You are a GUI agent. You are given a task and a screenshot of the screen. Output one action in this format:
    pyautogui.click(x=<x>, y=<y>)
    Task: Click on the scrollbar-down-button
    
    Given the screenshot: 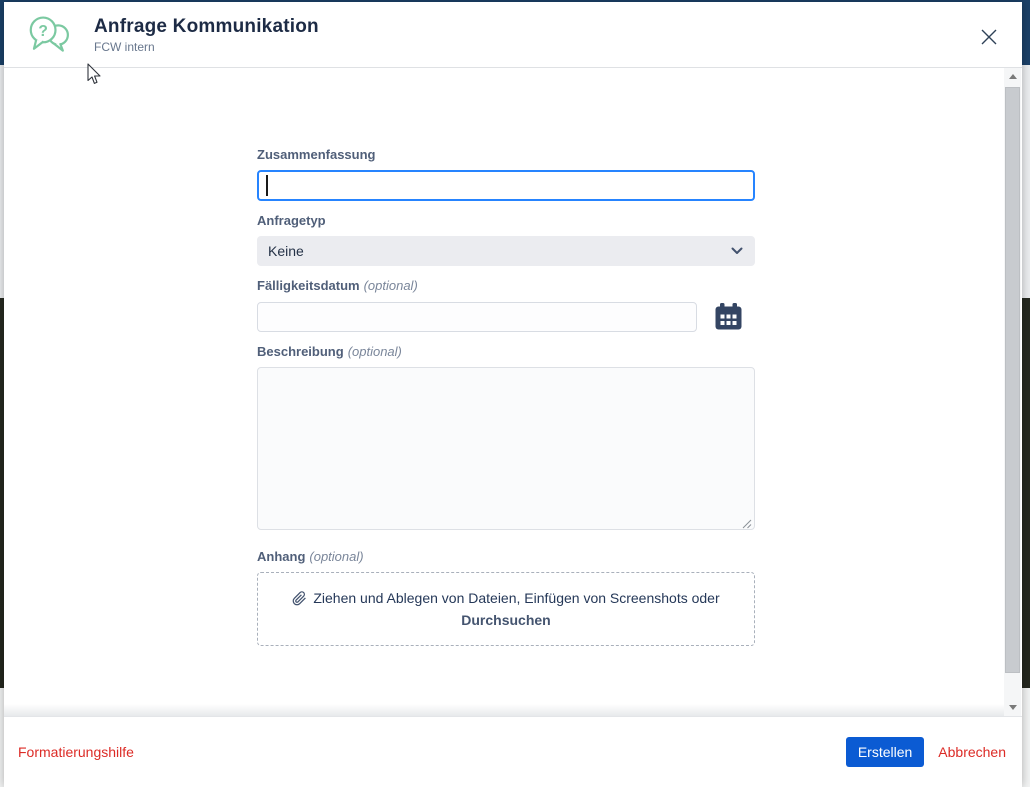 What is the action you would take?
    pyautogui.click(x=1012, y=707)
    